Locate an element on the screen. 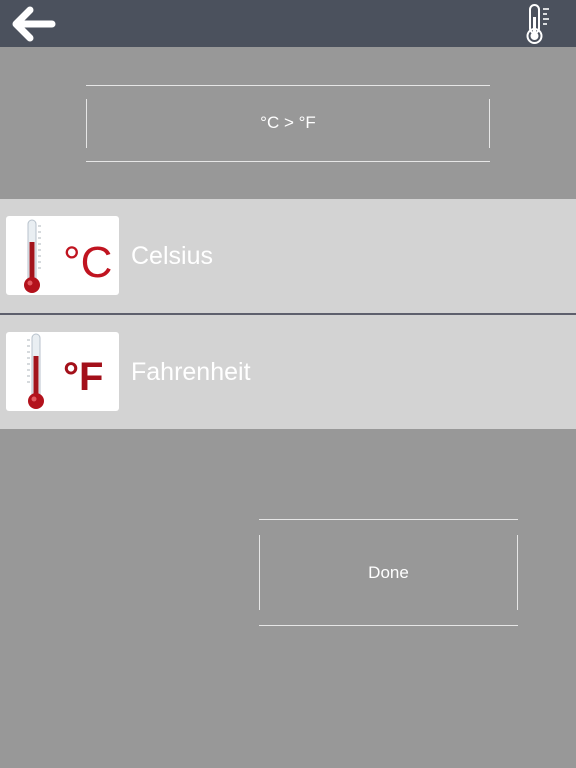  celsius-thermometer-icon: °C is located at coordinates (62, 255).